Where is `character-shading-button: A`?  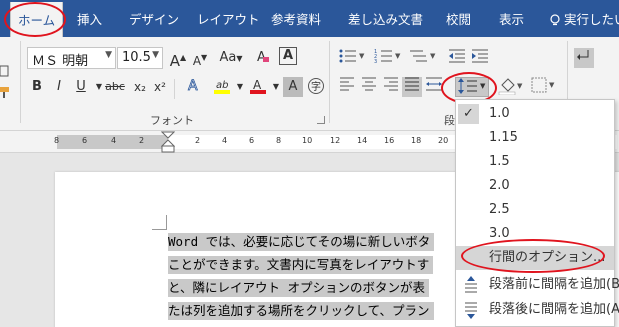 character-shading-button: A is located at coordinates (293, 87).